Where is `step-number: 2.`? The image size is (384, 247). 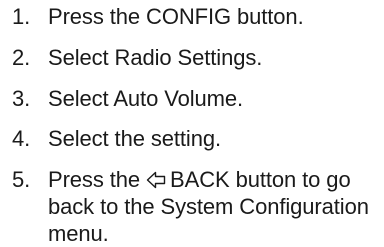
step-number: 2. is located at coordinates (21, 57).